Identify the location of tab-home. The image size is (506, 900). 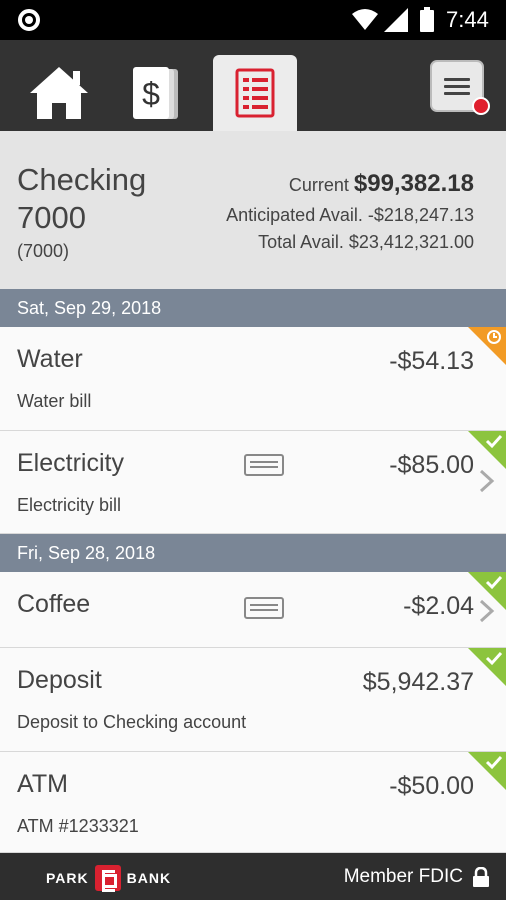
(59, 93).